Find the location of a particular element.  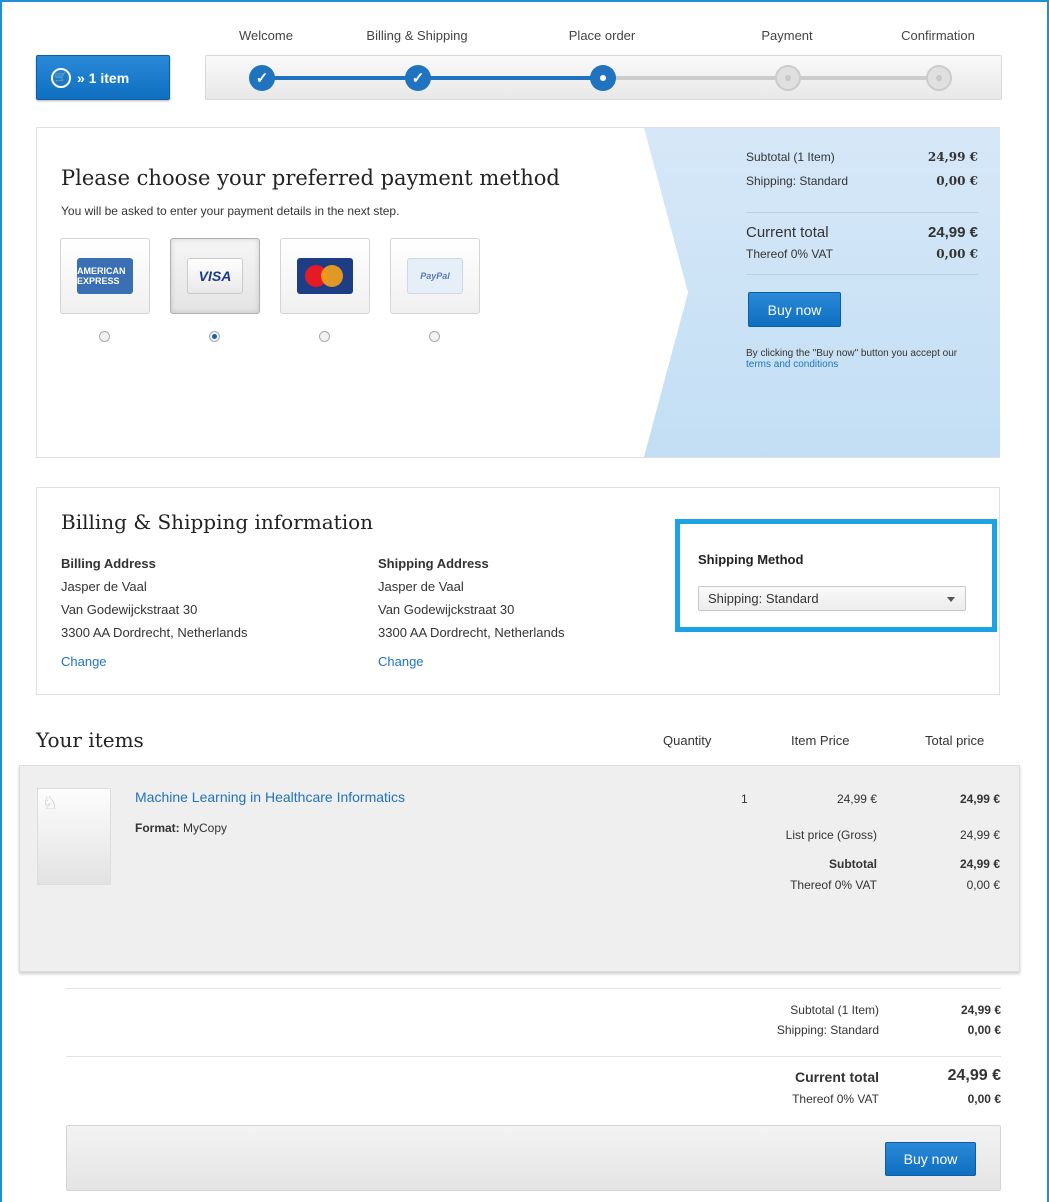

amex-logo: AMERICAN EXPRESS is located at coordinates (105, 276).